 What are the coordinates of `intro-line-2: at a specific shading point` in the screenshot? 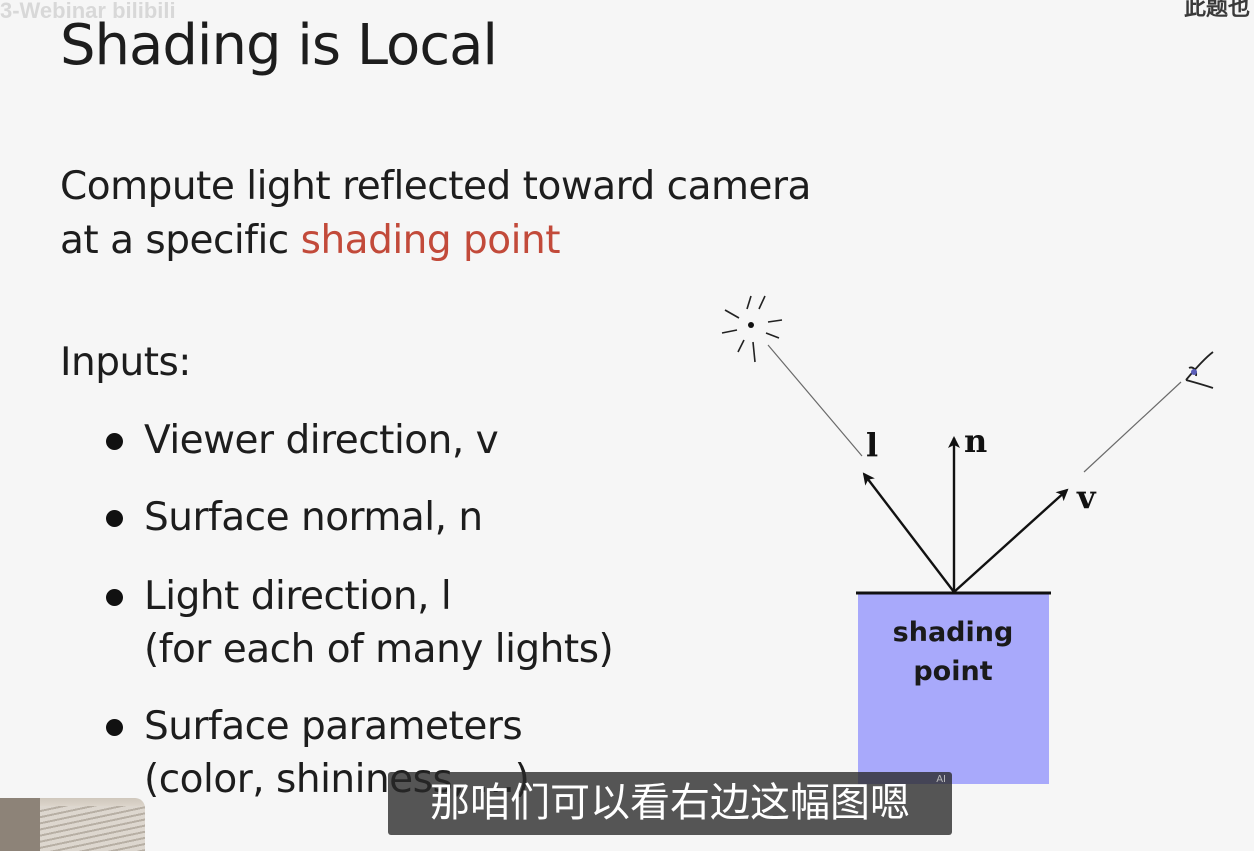 It's located at (435, 241).